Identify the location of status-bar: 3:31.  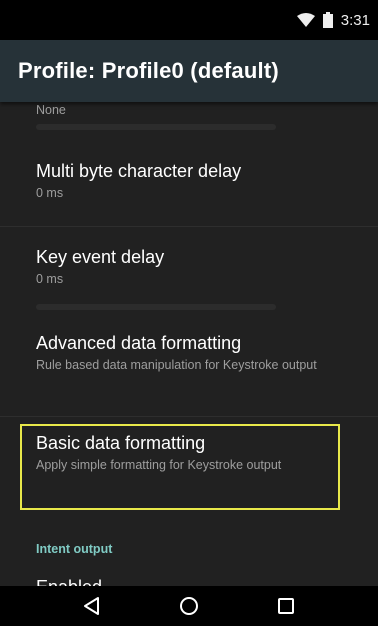
(189, 20).